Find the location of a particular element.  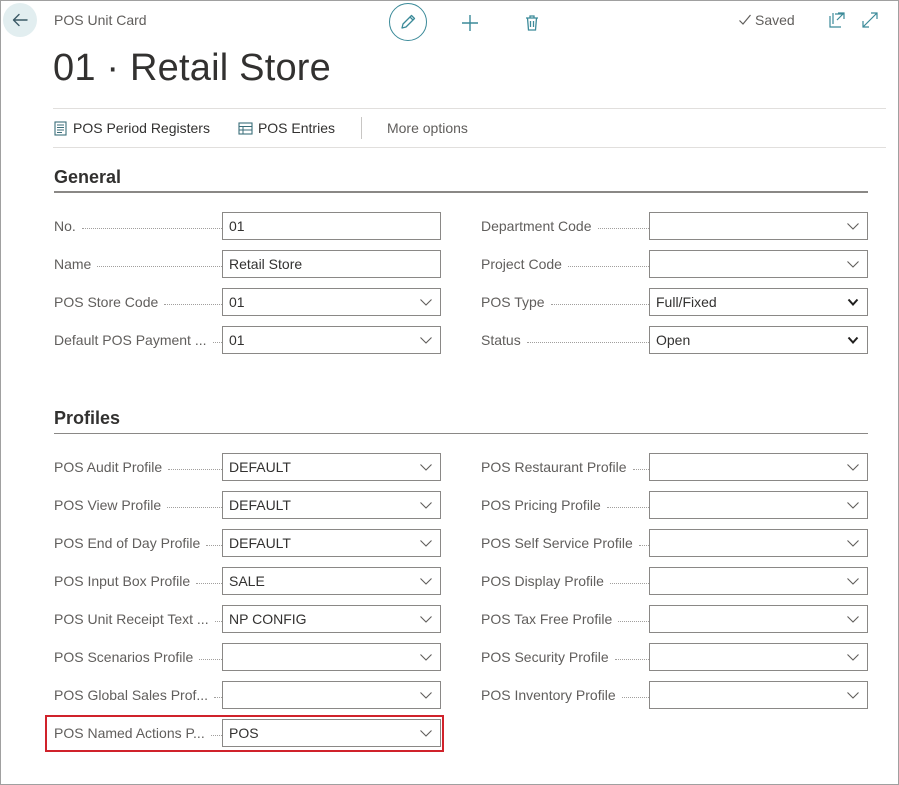

project-code-input is located at coordinates (758, 264).